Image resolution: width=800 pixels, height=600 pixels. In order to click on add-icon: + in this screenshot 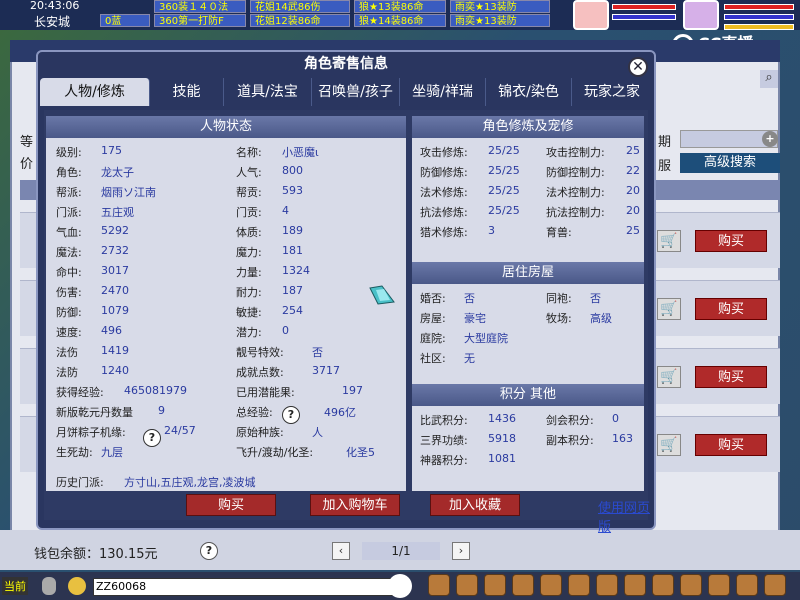, I will do `click(770, 139)`.